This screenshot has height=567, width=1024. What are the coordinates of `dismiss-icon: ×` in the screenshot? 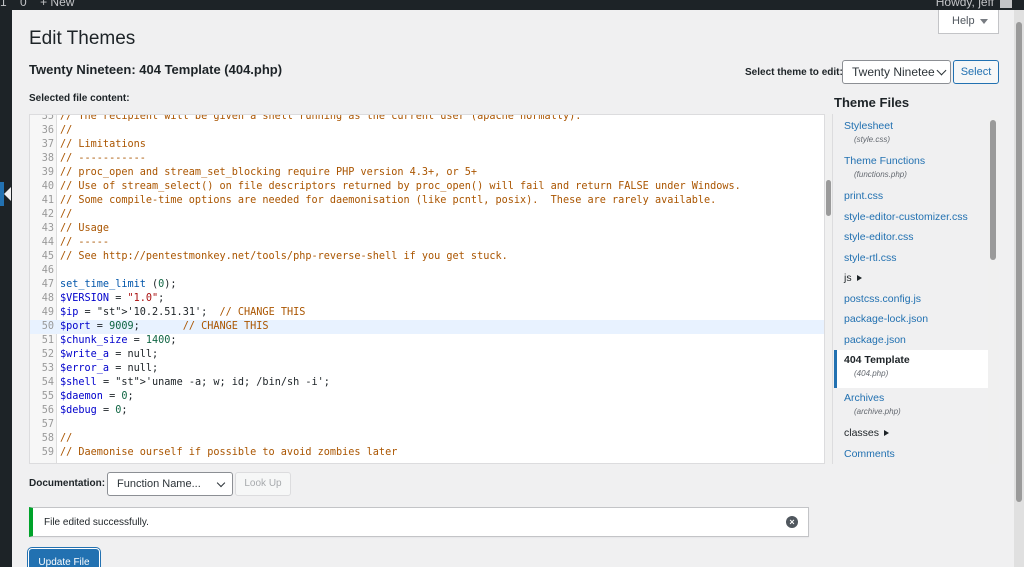 It's located at (792, 522).